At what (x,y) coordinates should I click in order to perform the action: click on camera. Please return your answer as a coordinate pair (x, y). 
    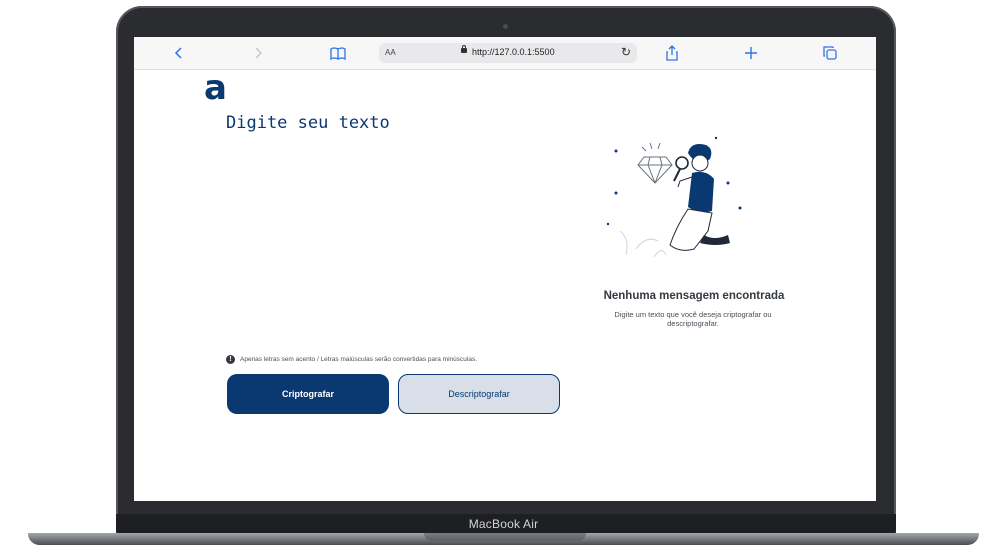
    Looking at the image, I should click on (505, 26).